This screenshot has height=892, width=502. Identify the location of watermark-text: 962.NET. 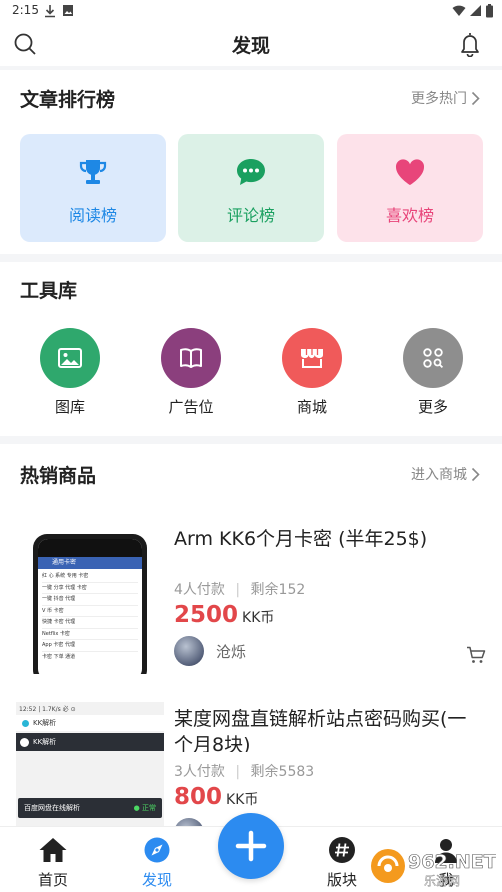
(452, 862).